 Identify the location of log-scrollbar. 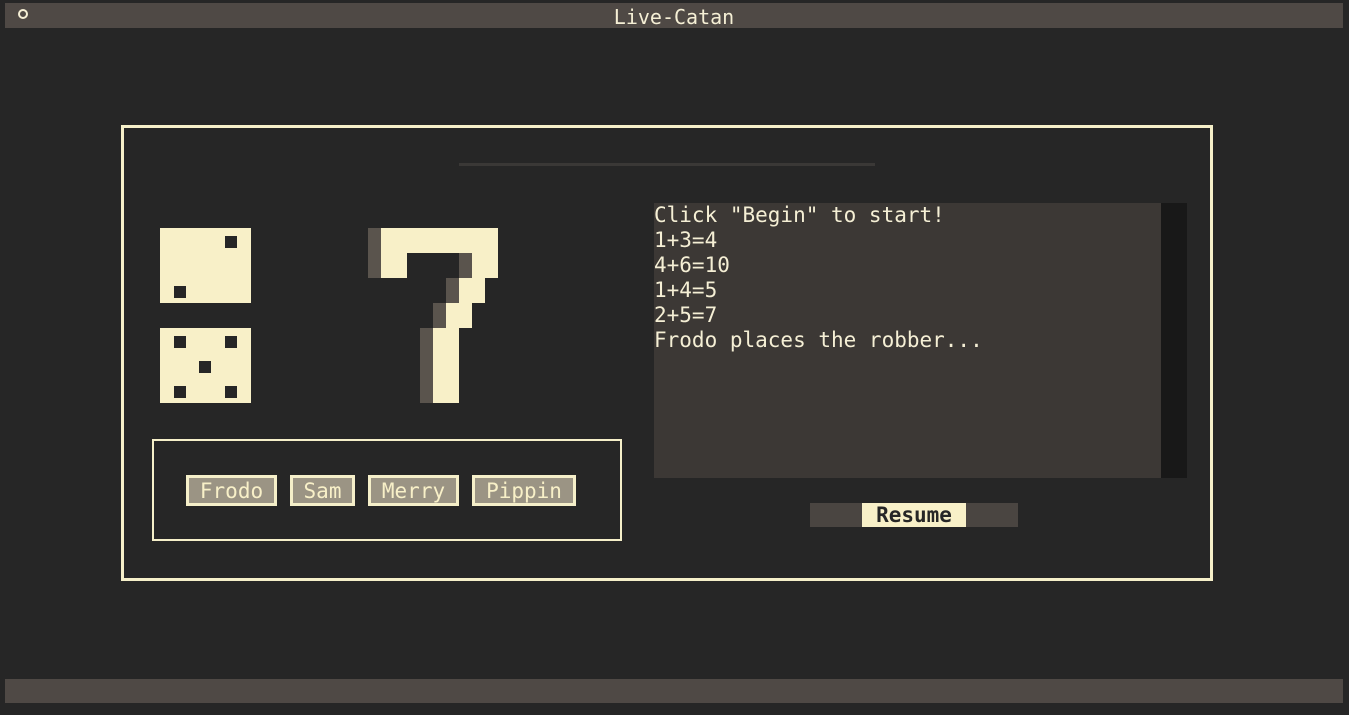
(1174, 340).